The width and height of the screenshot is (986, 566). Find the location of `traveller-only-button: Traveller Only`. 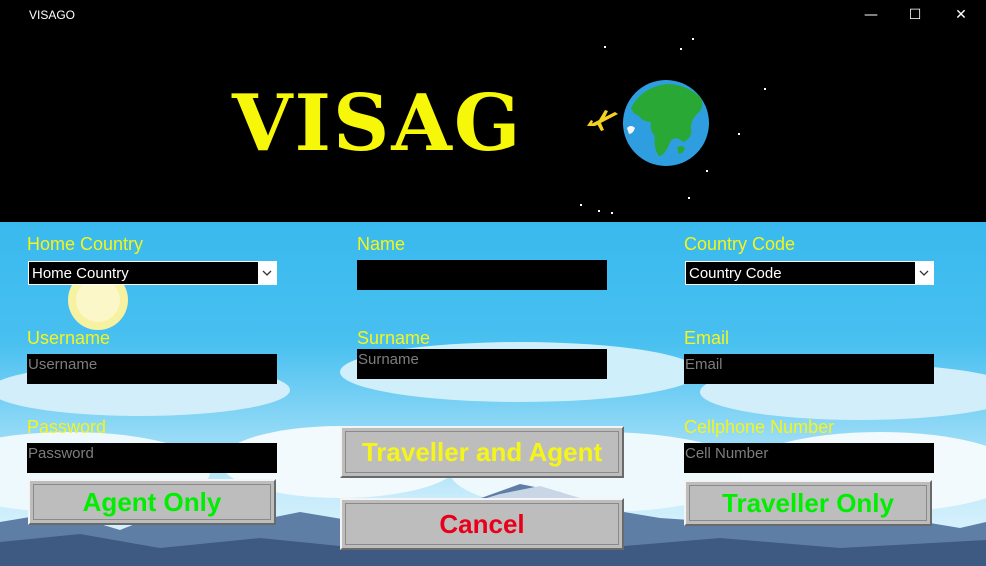

traveller-only-button: Traveller Only is located at coordinates (808, 503).